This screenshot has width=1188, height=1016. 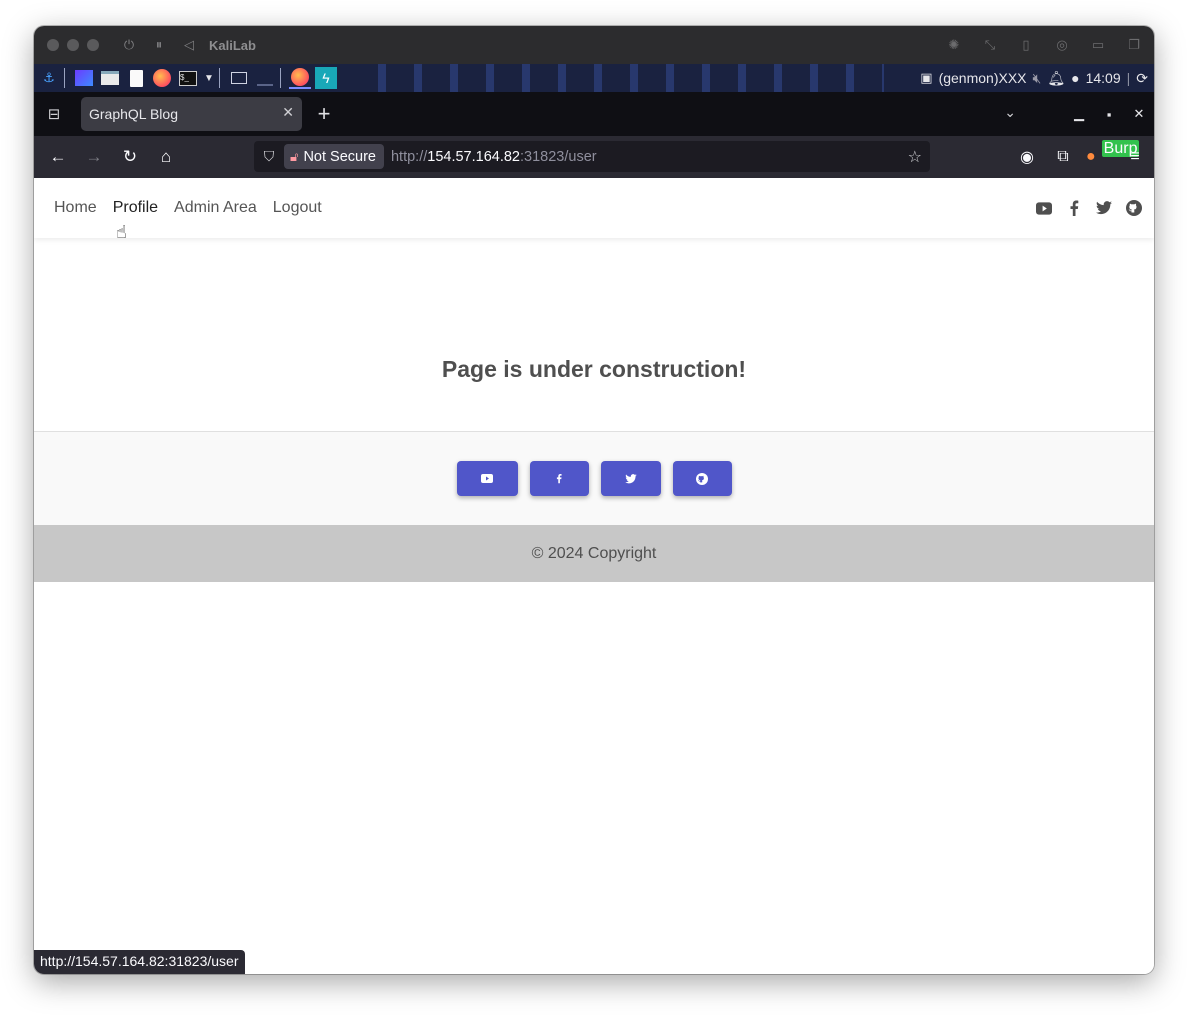 What do you see at coordinates (58, 157) in the screenshot?
I see `back-button: ←` at bounding box center [58, 157].